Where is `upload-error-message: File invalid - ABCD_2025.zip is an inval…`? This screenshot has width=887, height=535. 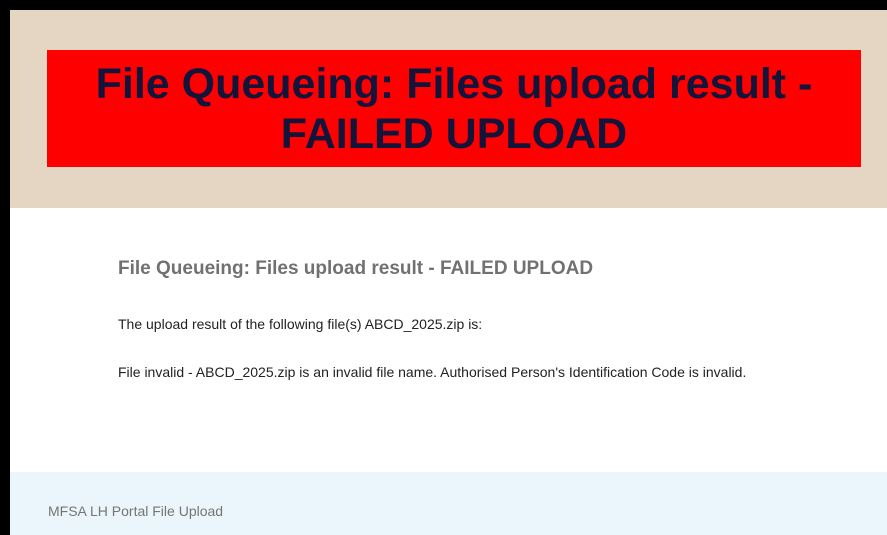 upload-error-message: File invalid - ABCD_2025.zip is an inval… is located at coordinates (432, 372).